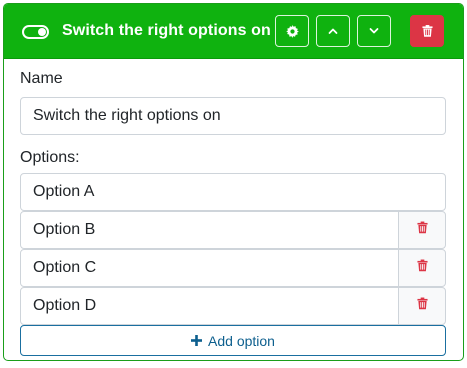 Image resolution: width=467 pixels, height=368 pixels. Describe the element at coordinates (241, 340) in the screenshot. I see `add-option-label: Add option` at that location.